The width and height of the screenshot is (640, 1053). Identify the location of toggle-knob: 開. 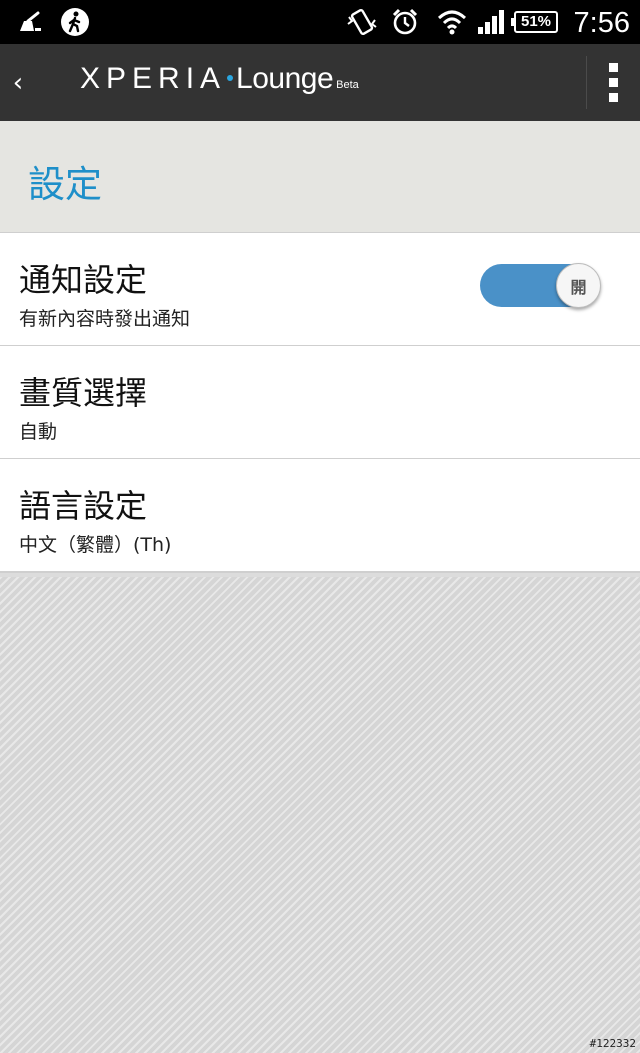
(578, 285).